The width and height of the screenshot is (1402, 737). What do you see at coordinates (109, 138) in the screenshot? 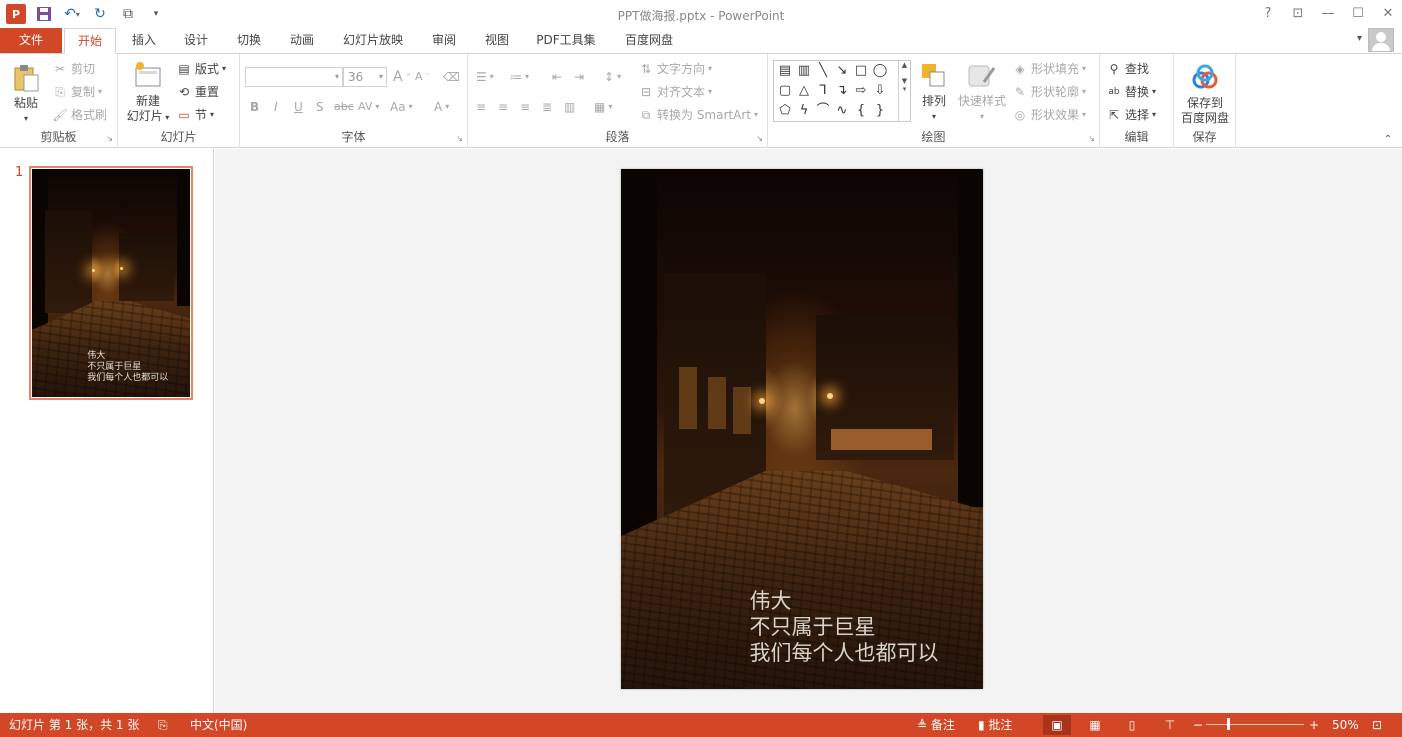
I see `clipboard-launcher-icon: ↘` at bounding box center [109, 138].